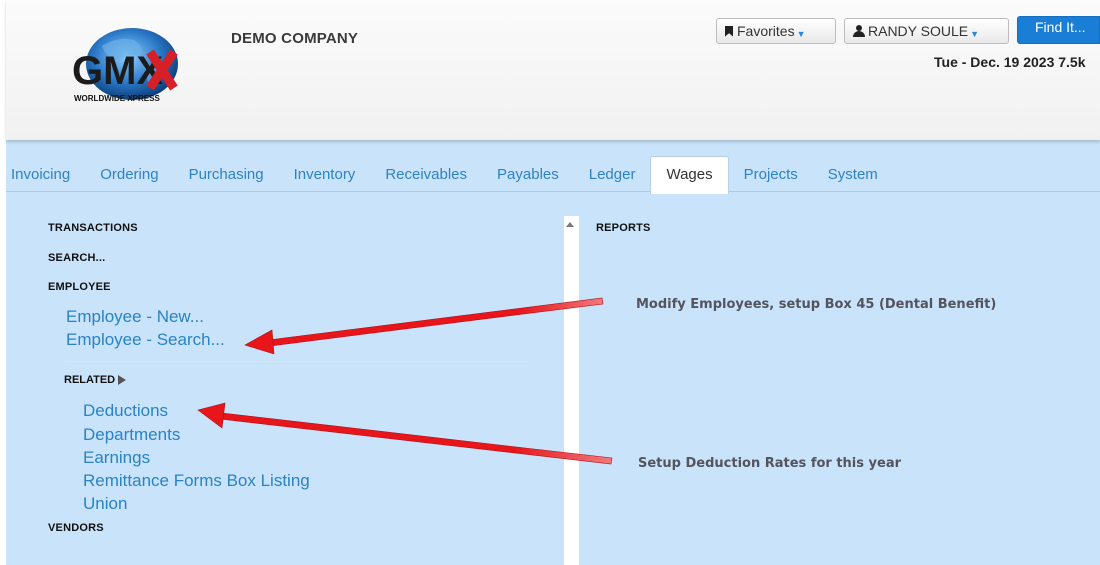 Image resolution: width=1100 pixels, height=565 pixels. I want to click on bookmark-icon, so click(729, 31).